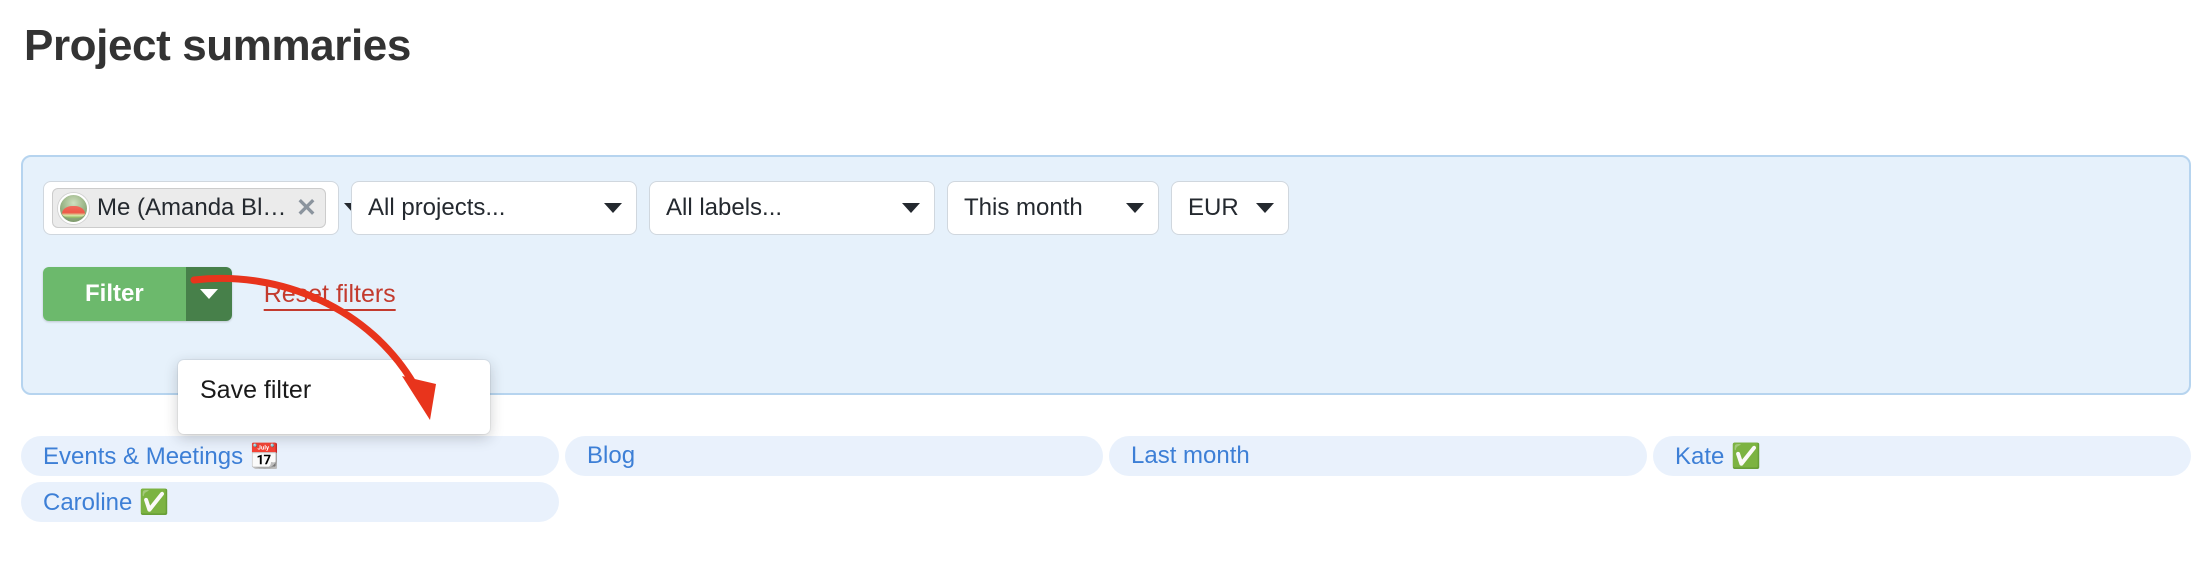  What do you see at coordinates (217, 45) in the screenshot?
I see `page-title: Project summaries` at bounding box center [217, 45].